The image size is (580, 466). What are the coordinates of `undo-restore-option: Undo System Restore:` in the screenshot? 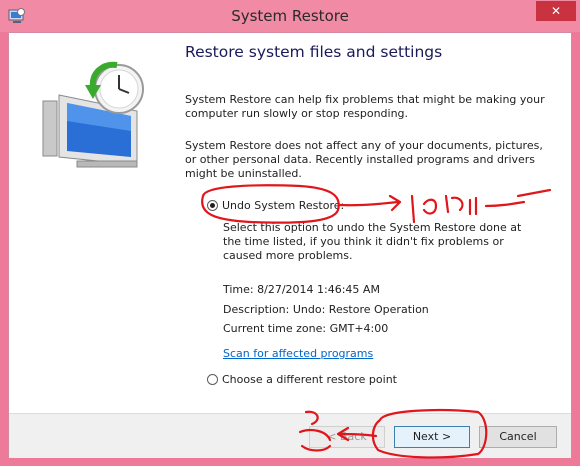 It's located at (275, 205).